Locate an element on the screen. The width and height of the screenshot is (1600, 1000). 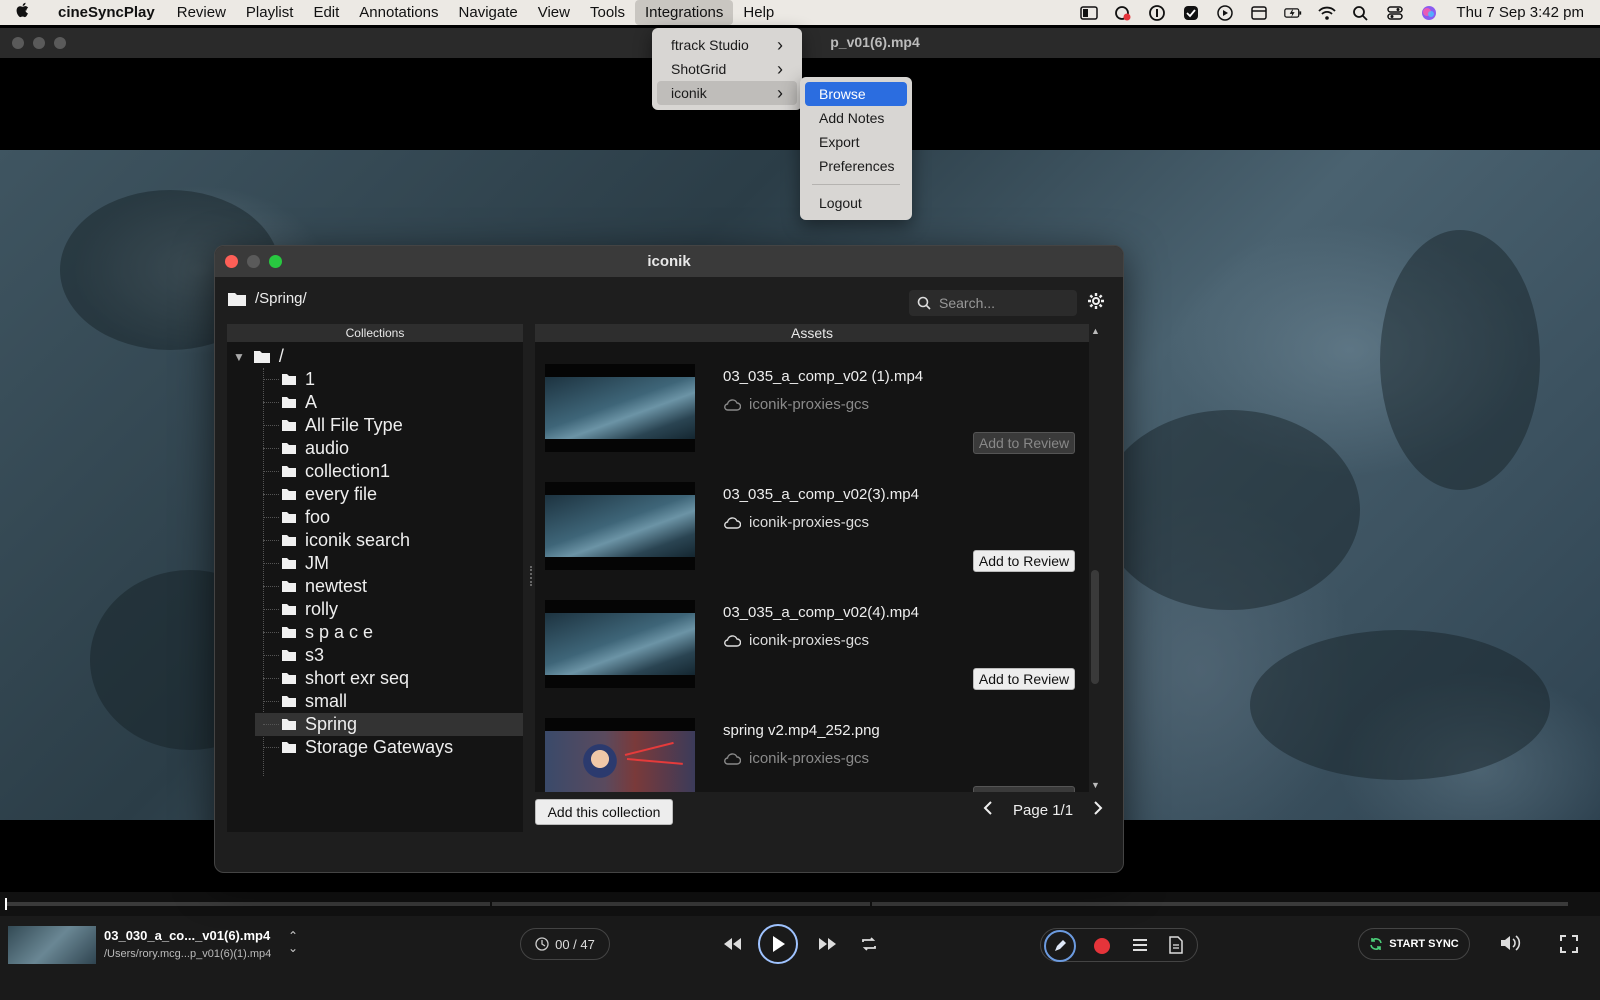
add-this-collection-button: Add this collection is located at coordinates (604, 812).